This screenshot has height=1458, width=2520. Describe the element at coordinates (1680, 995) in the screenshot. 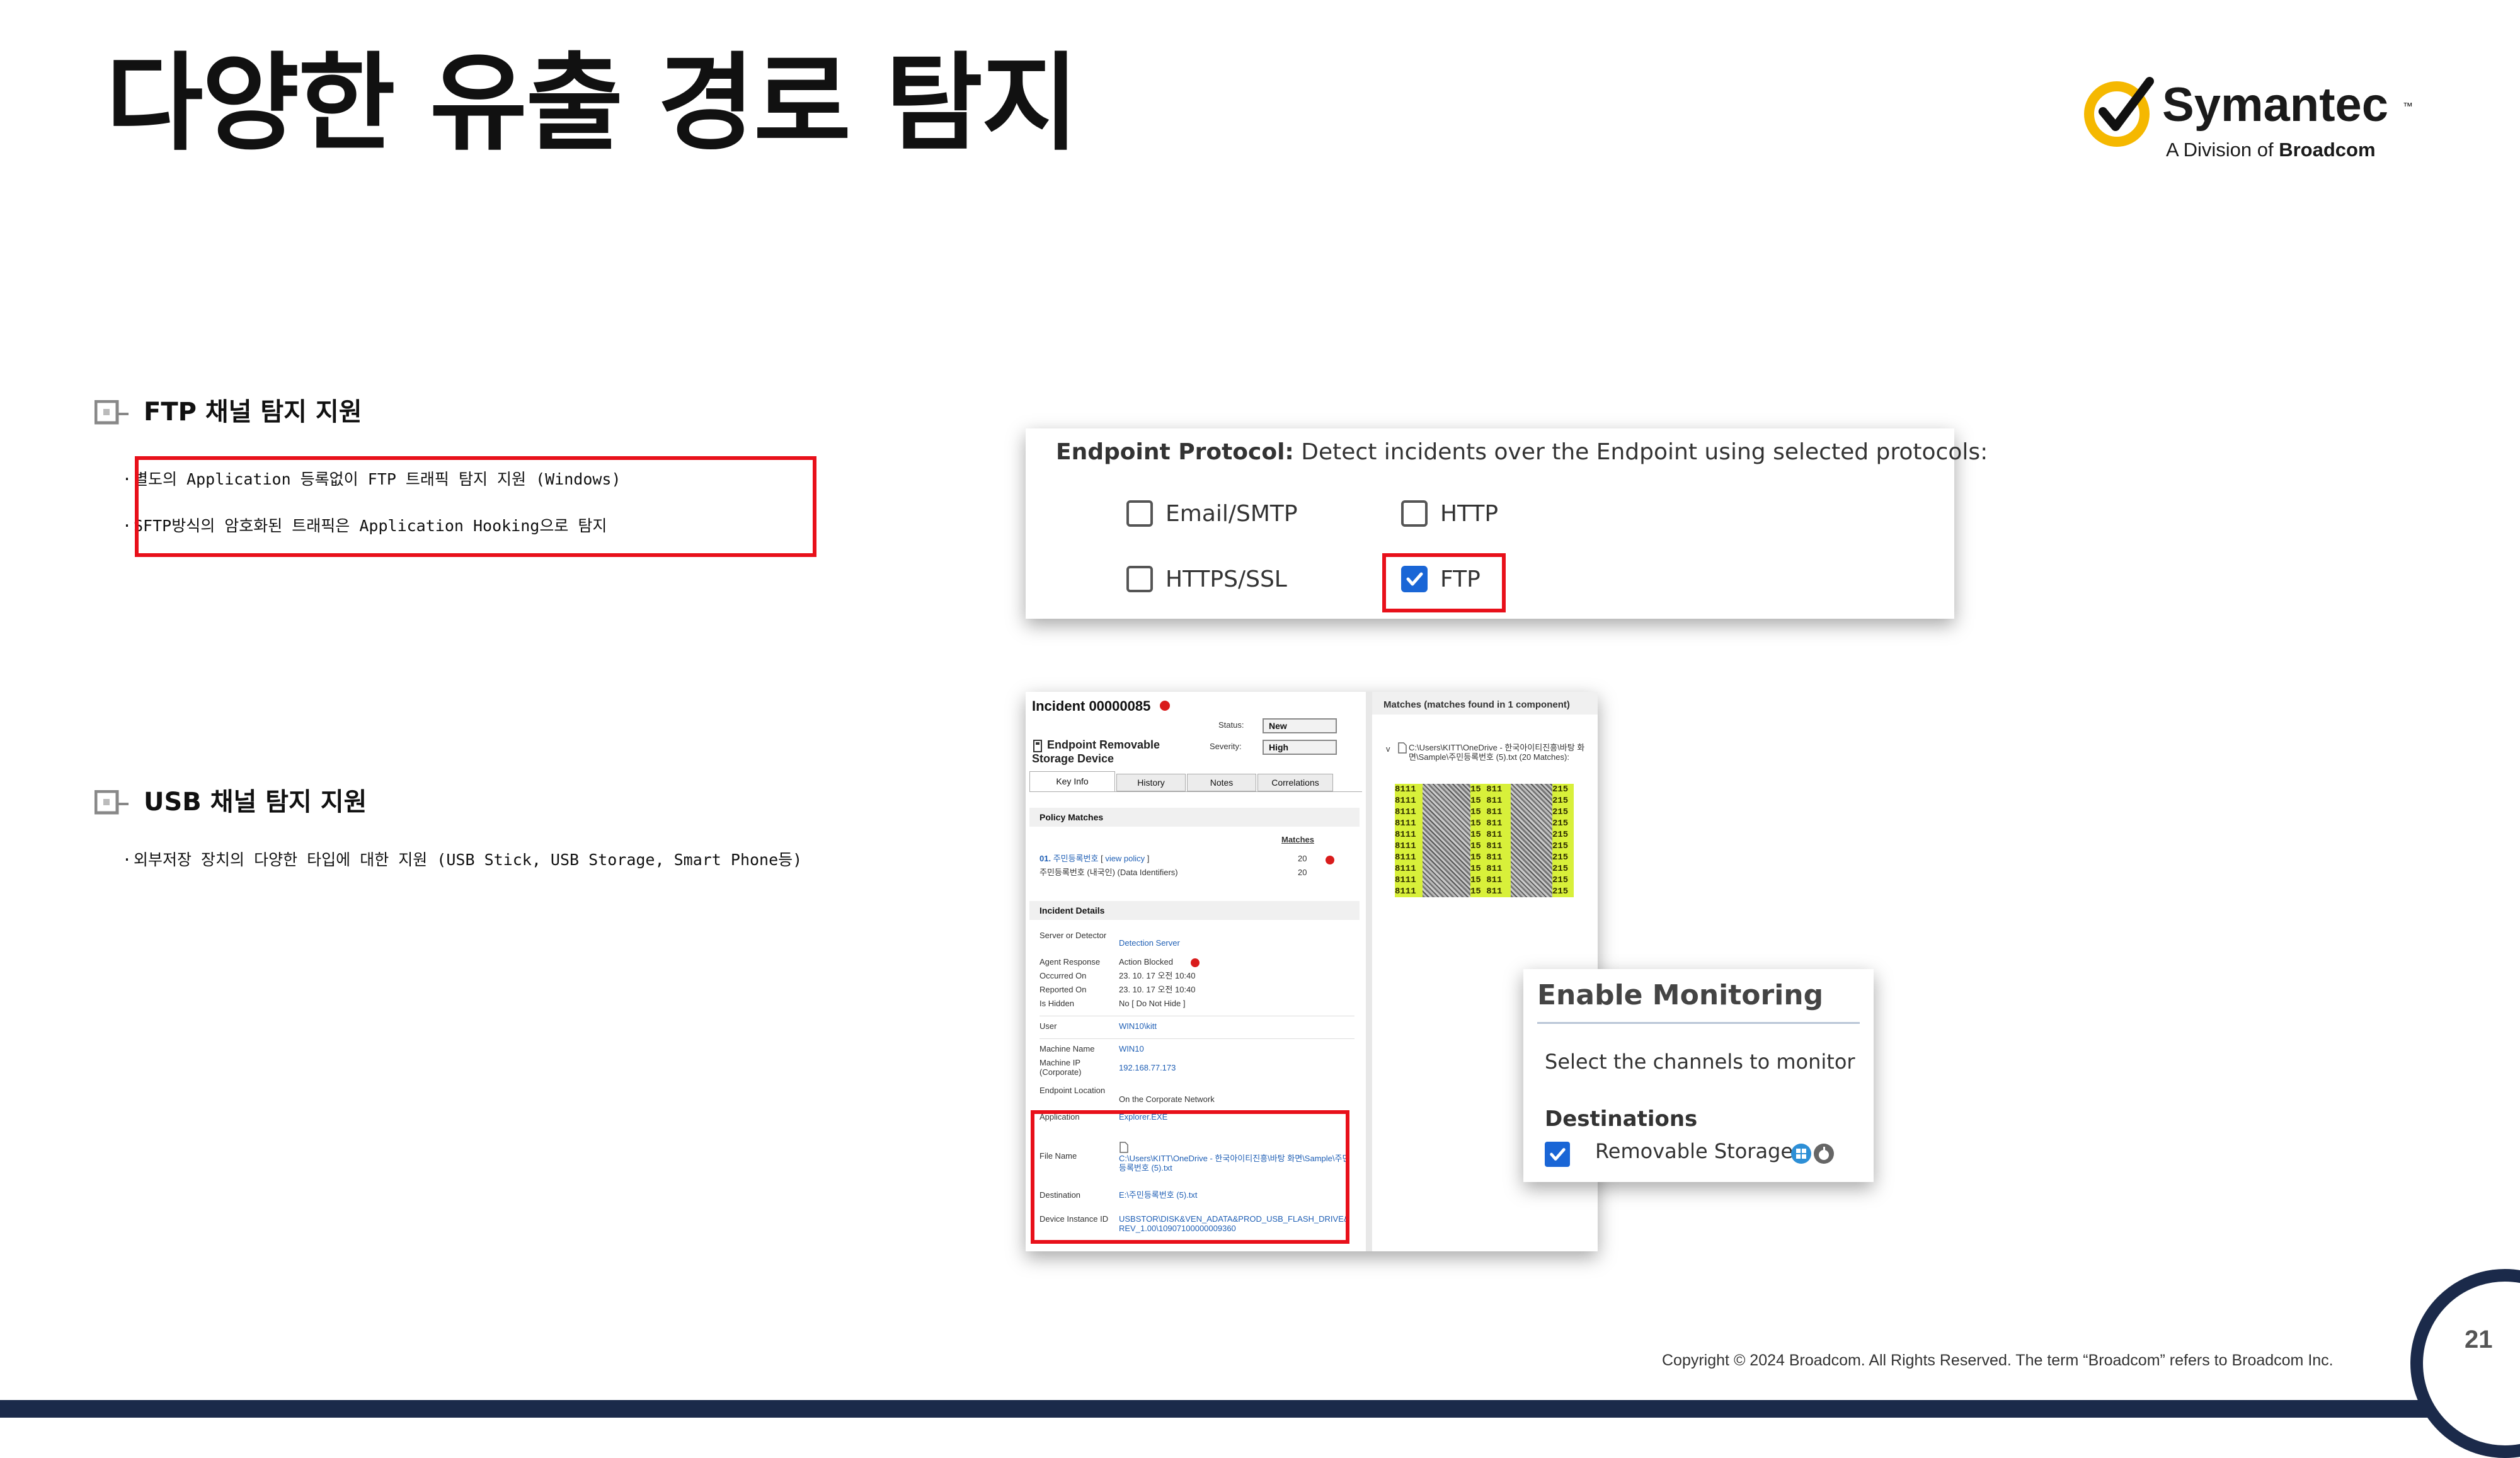

I see `monitoring-title: Enable Monitoring` at that location.